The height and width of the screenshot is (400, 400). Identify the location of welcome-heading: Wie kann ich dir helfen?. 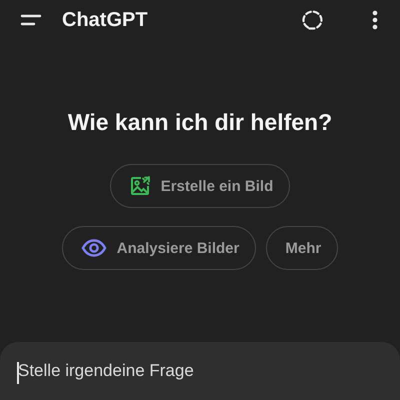
(200, 122).